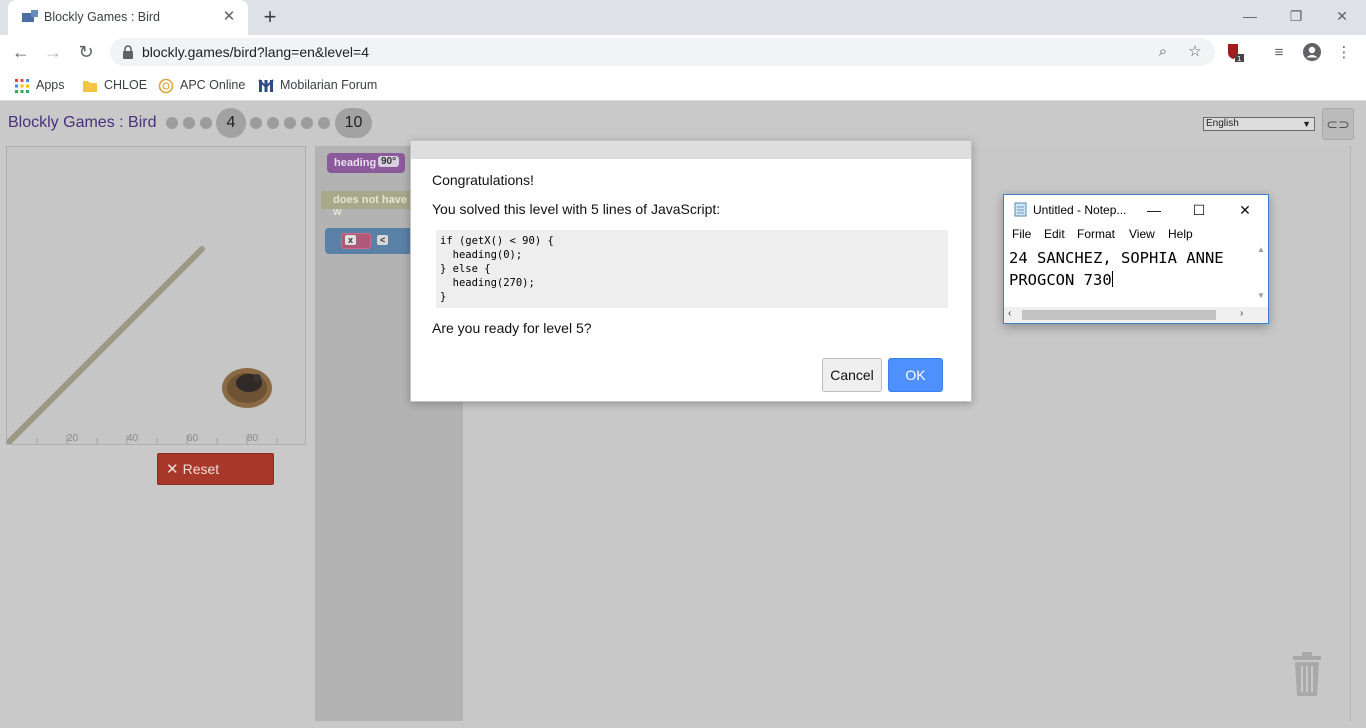 This screenshot has height=728, width=1366. I want to click on reload-icon: ↻, so click(86, 52).